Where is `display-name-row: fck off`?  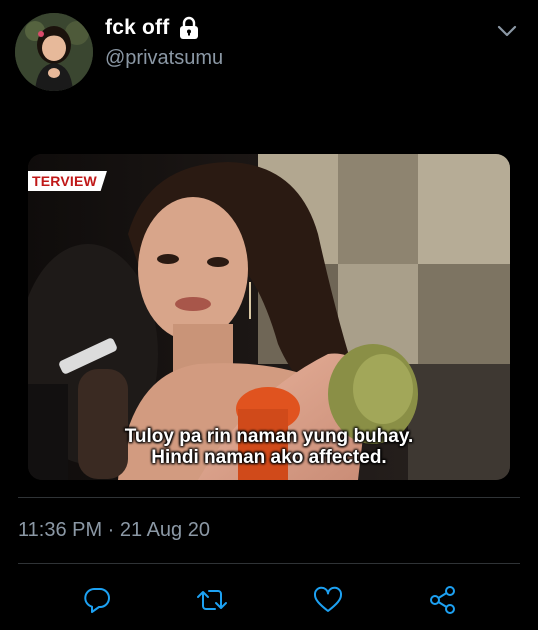
display-name-row: fck off is located at coordinates (152, 28).